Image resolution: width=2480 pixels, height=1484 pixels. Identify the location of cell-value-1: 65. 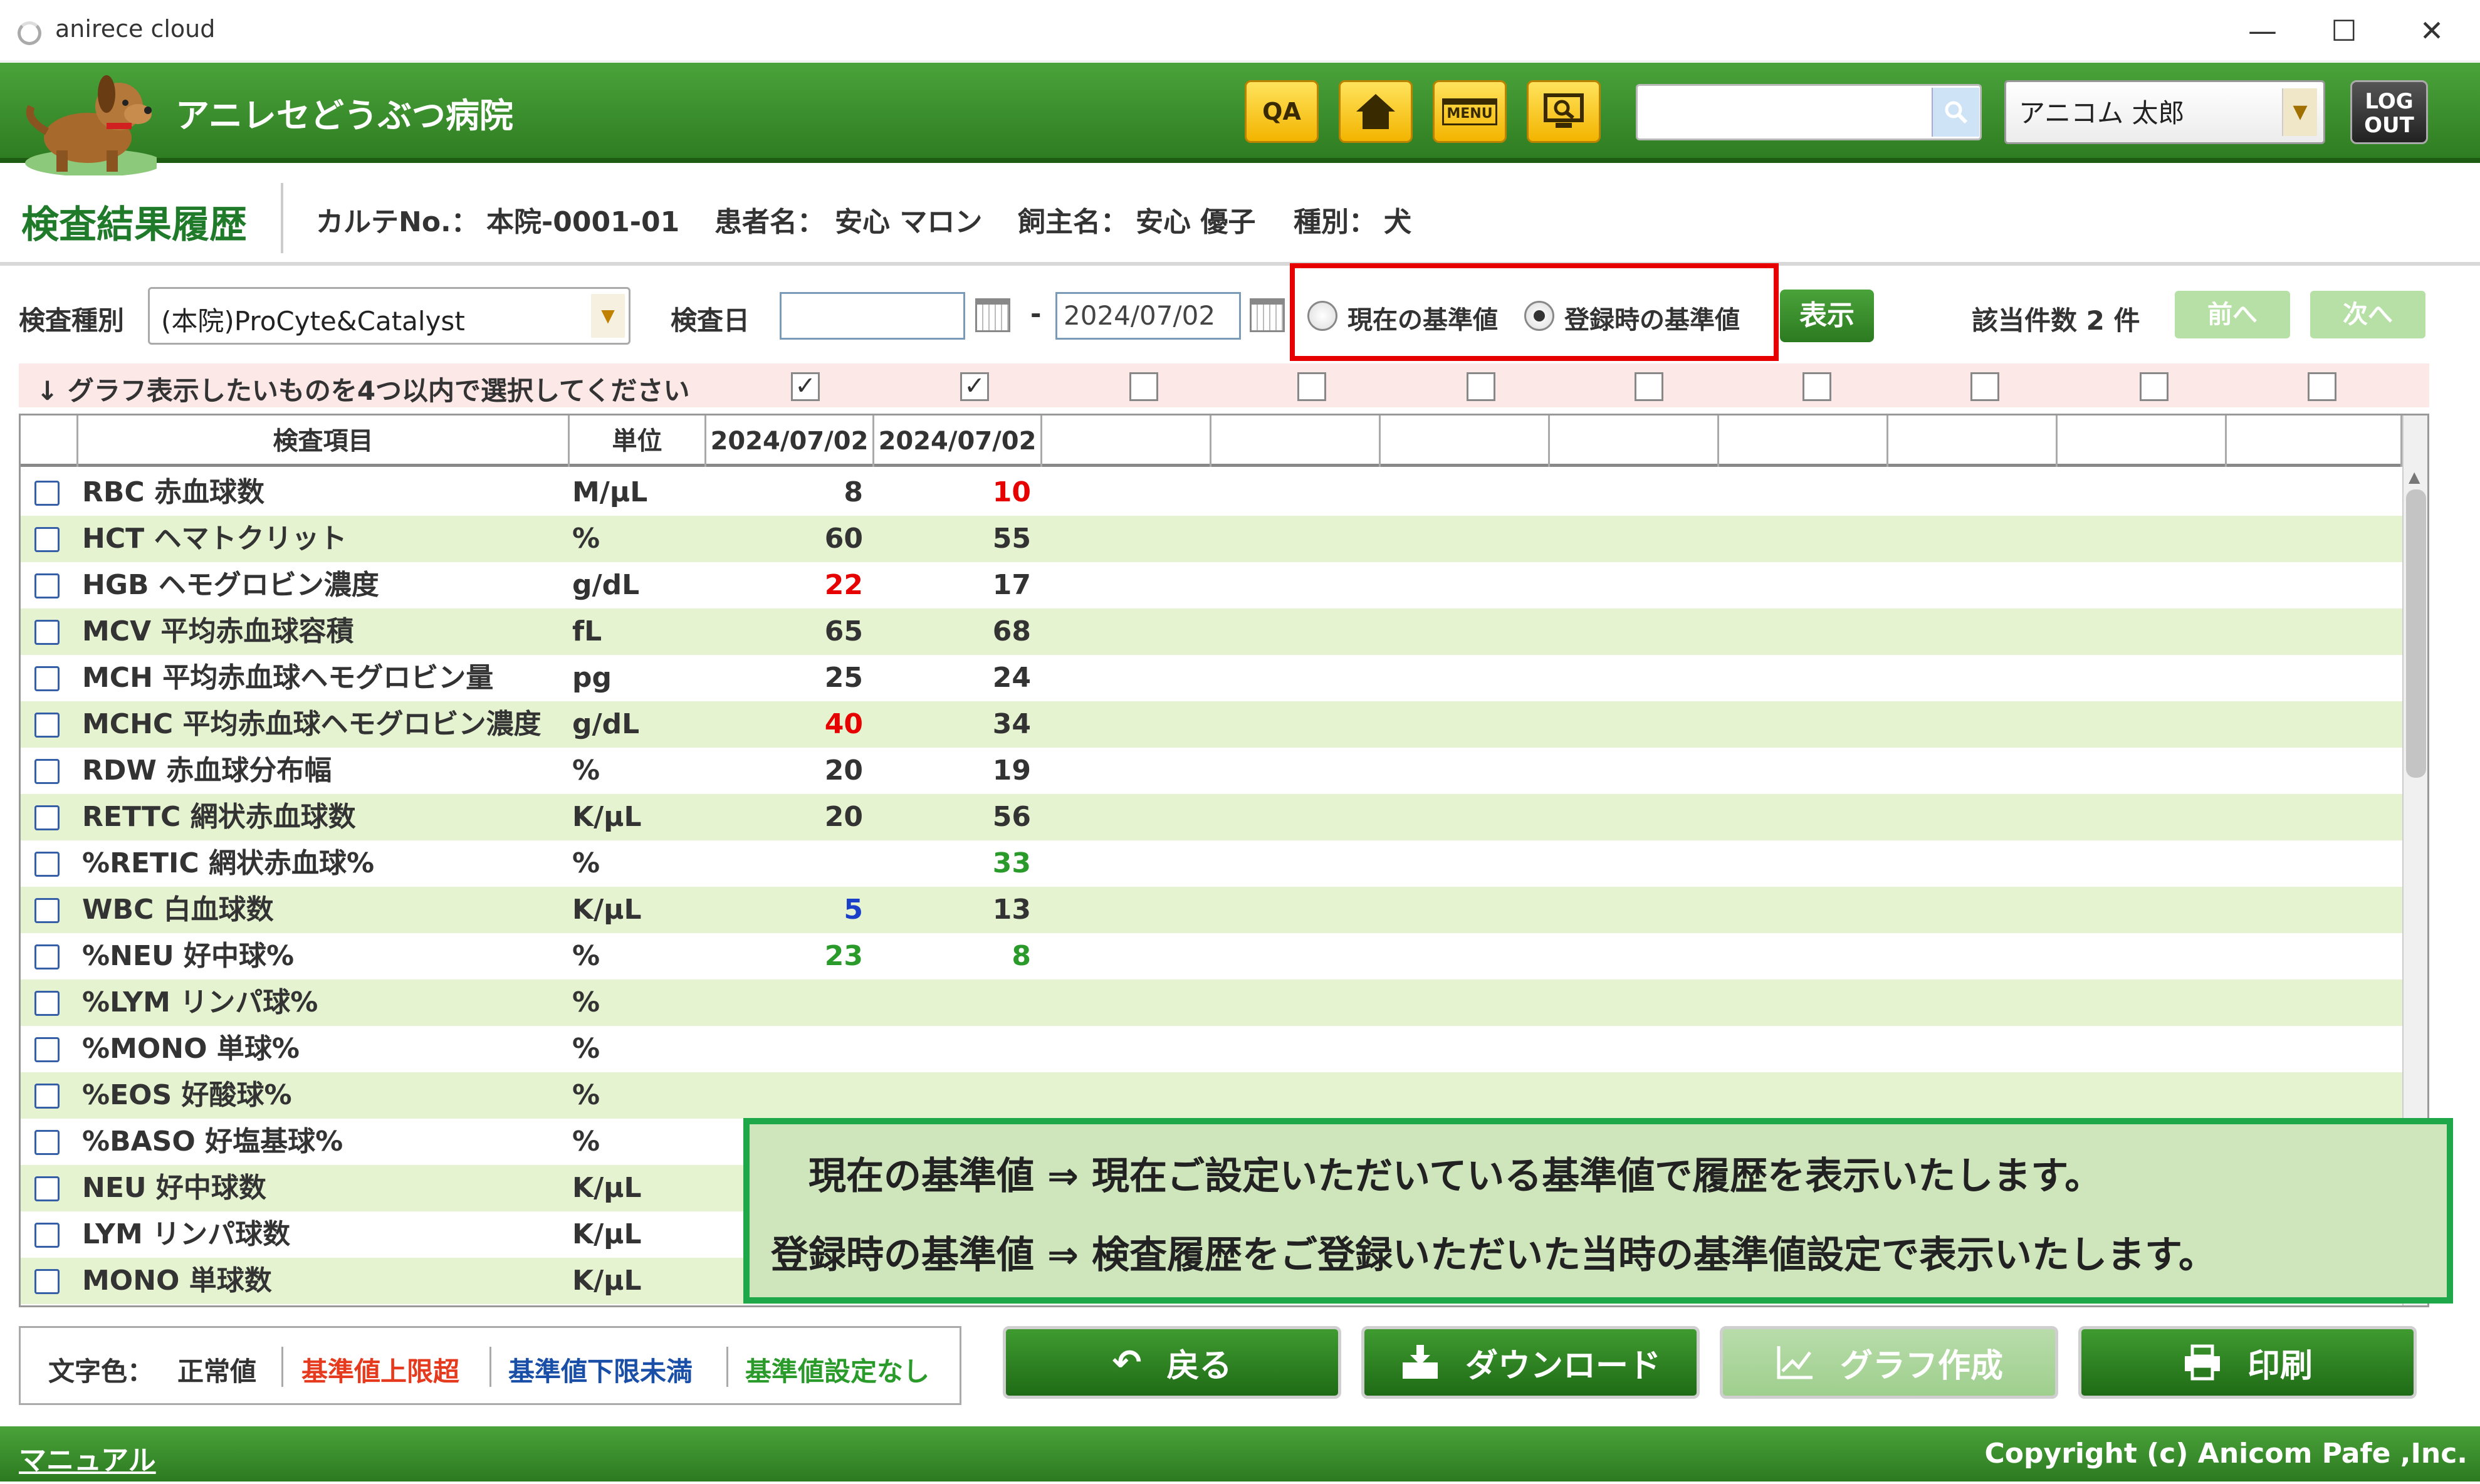
(843, 631).